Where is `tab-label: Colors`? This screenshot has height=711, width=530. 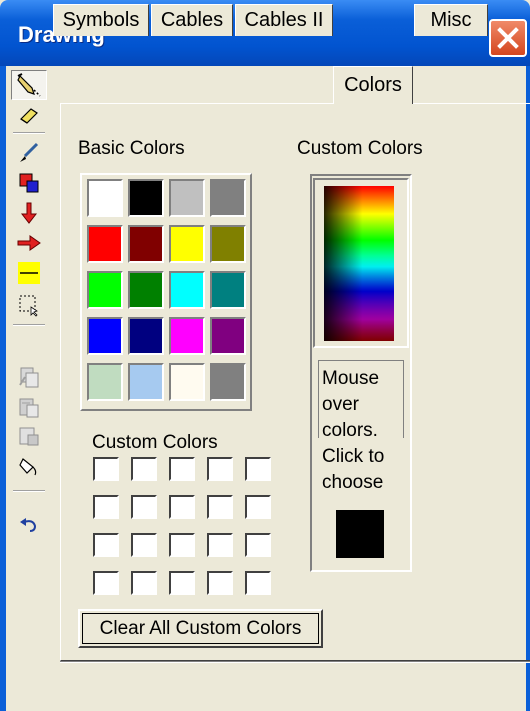 tab-label: Colors is located at coordinates (373, 85).